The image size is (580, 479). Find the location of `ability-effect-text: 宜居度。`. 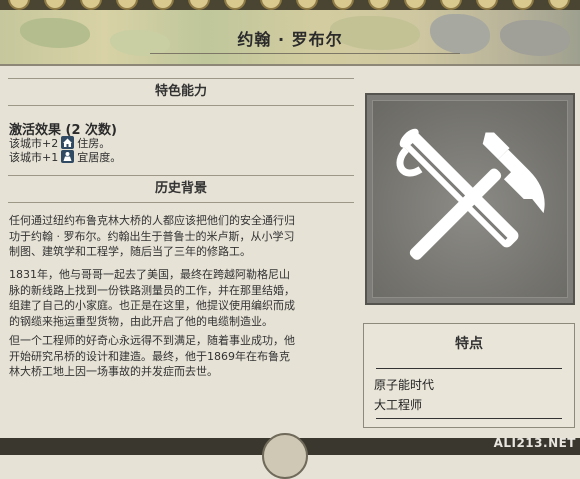

ability-effect-text: 宜居度。 is located at coordinates (99, 157).